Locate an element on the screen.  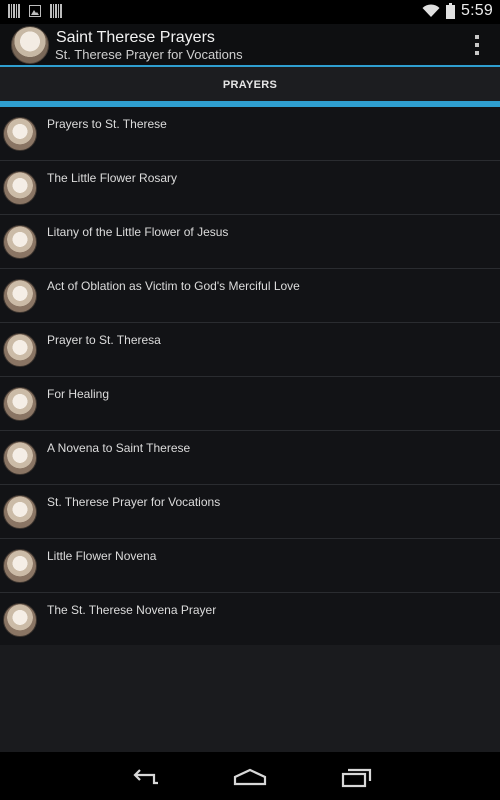
home-icon is located at coordinates (250, 777).